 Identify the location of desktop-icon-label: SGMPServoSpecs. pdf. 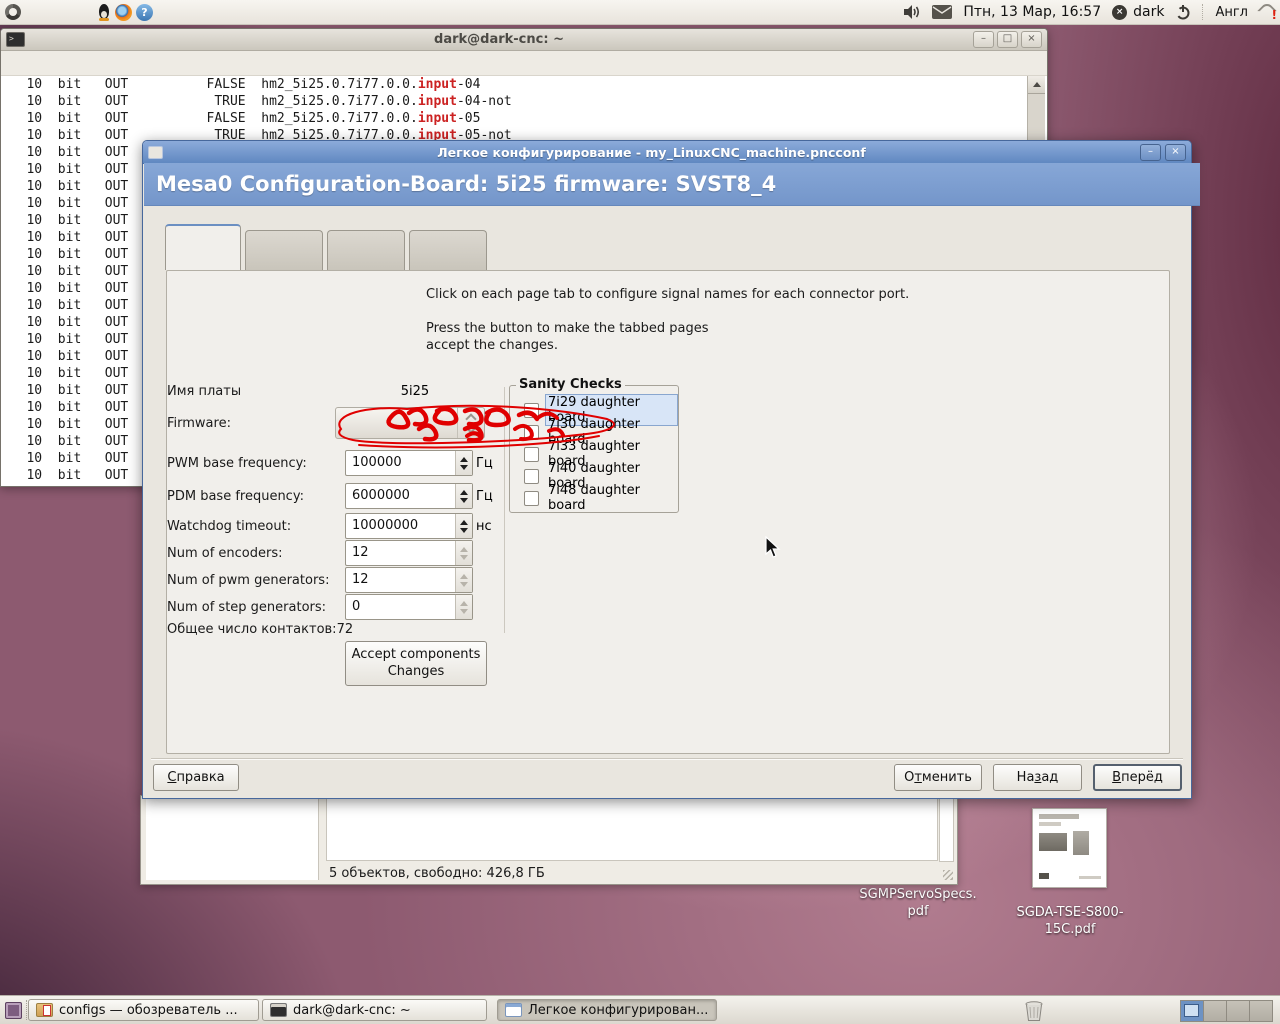
(918, 903).